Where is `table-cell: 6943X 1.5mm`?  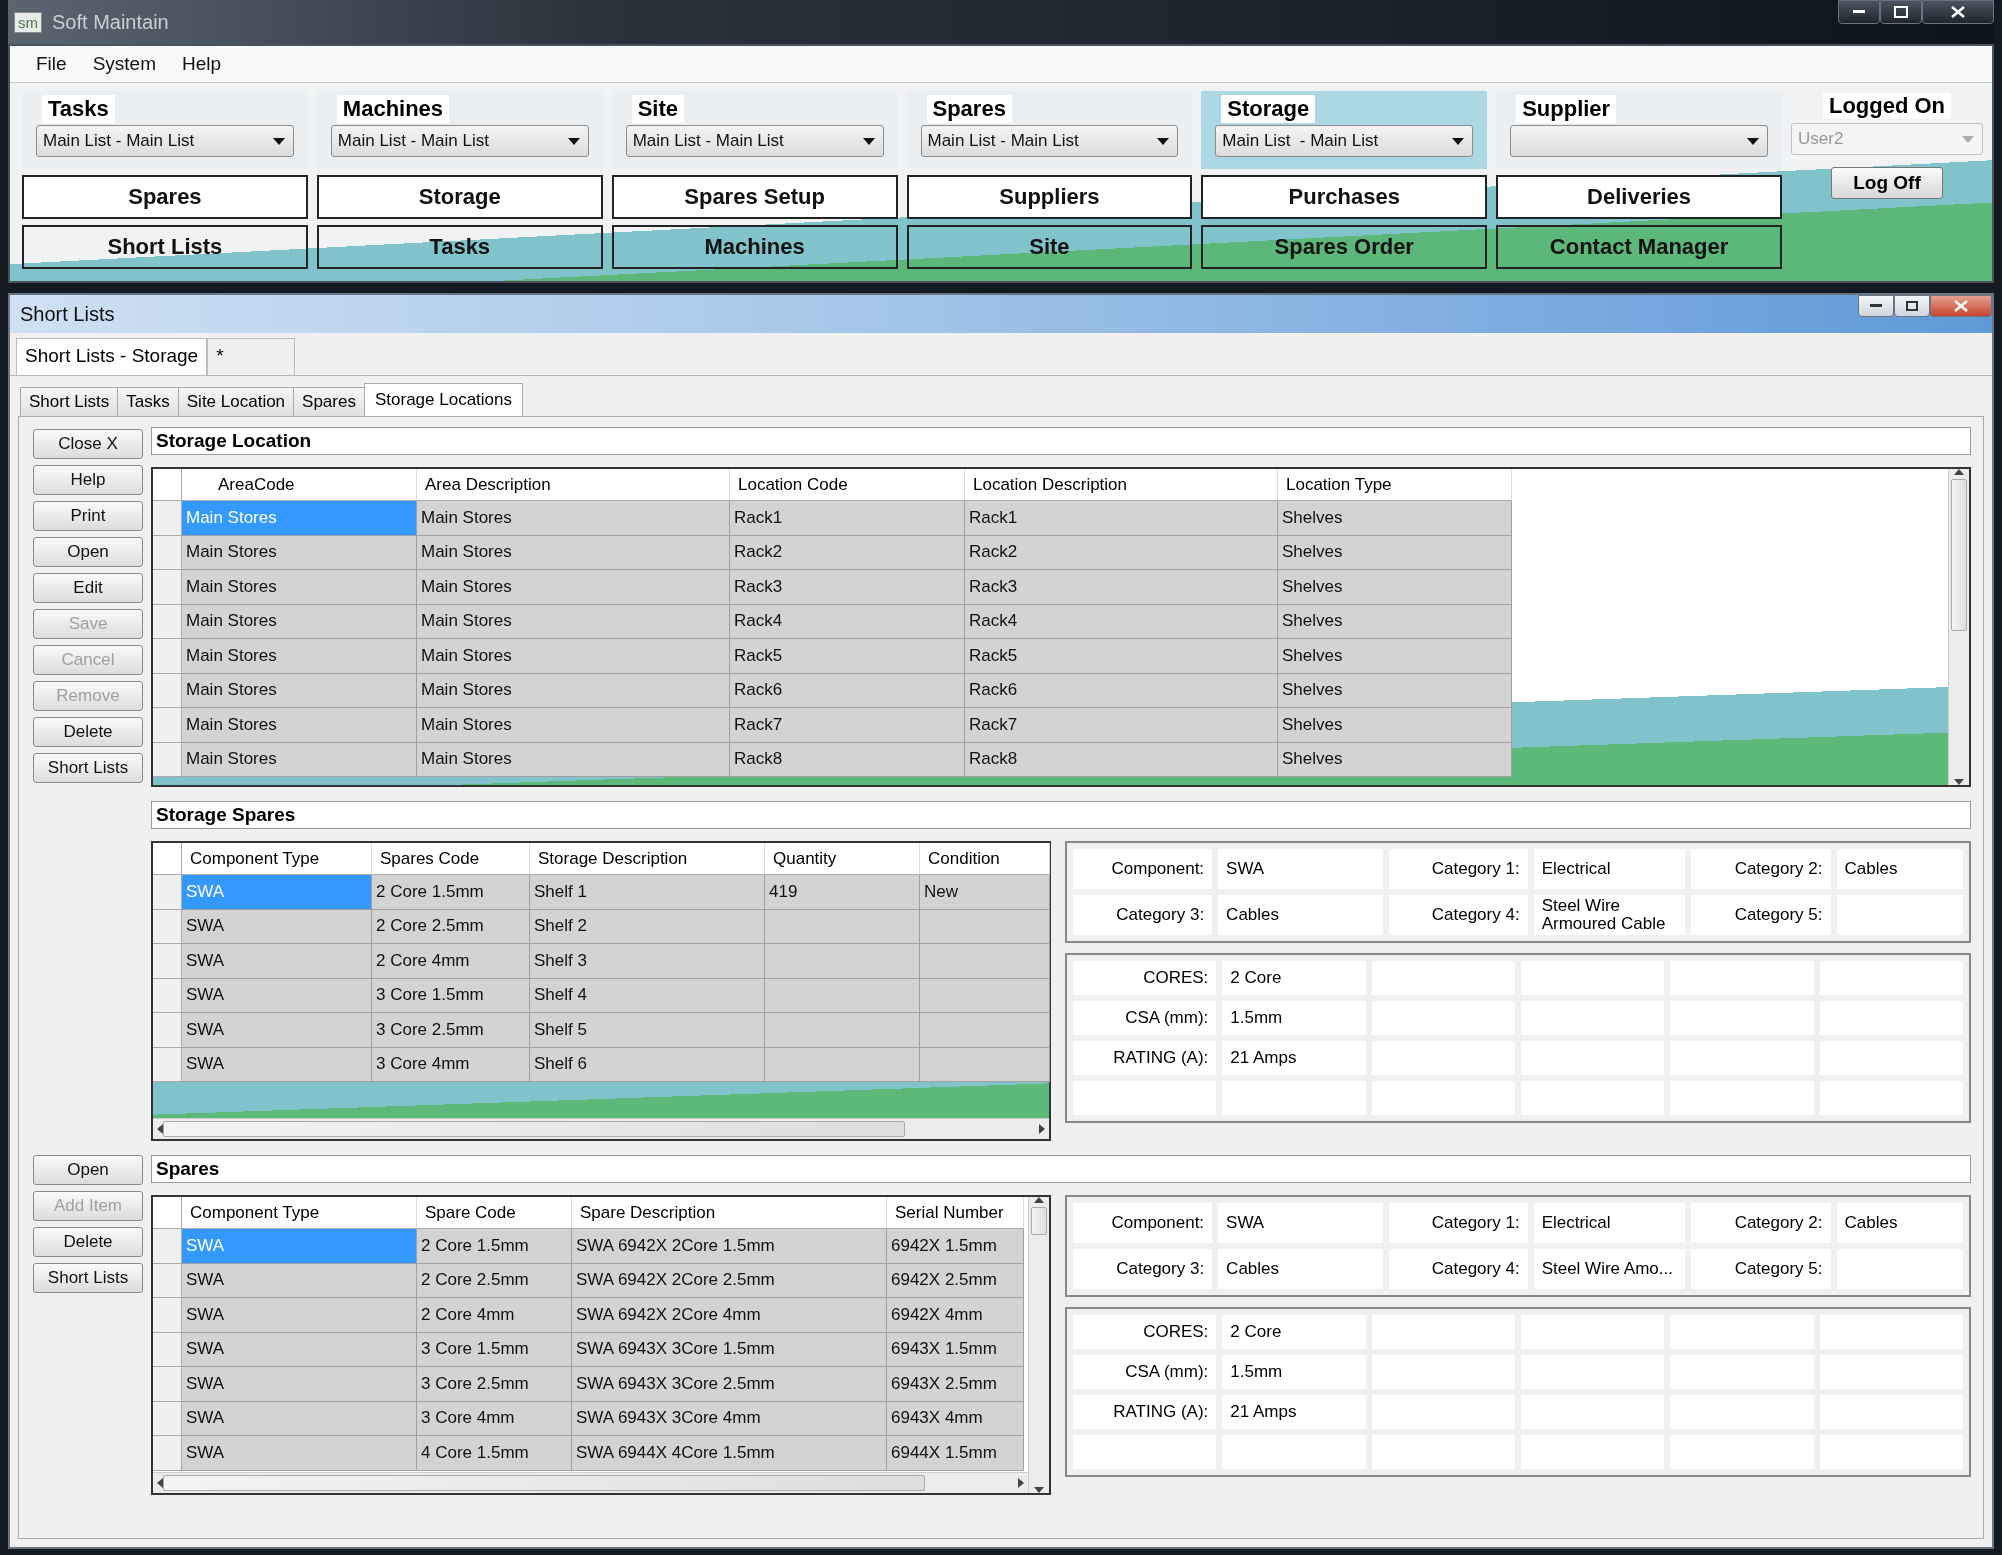
table-cell: 6943X 1.5mm is located at coordinates (955, 1349).